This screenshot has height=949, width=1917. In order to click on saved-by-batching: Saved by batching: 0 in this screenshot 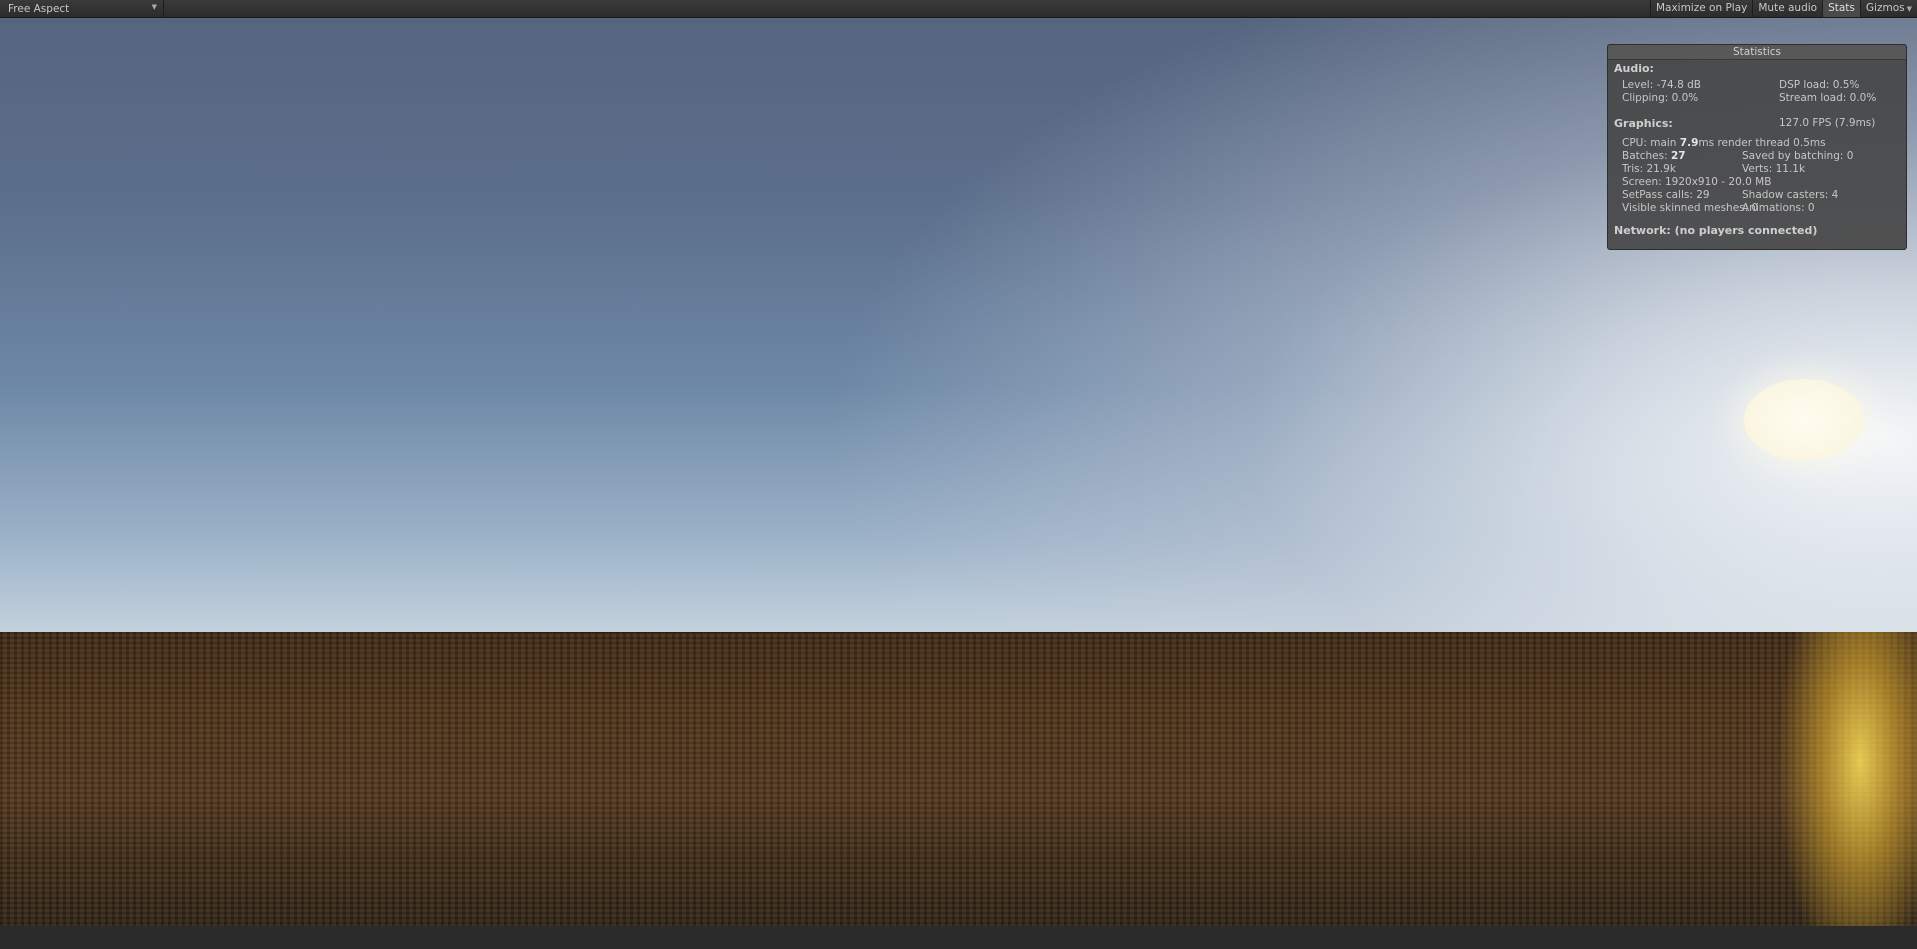, I will do `click(1798, 156)`.